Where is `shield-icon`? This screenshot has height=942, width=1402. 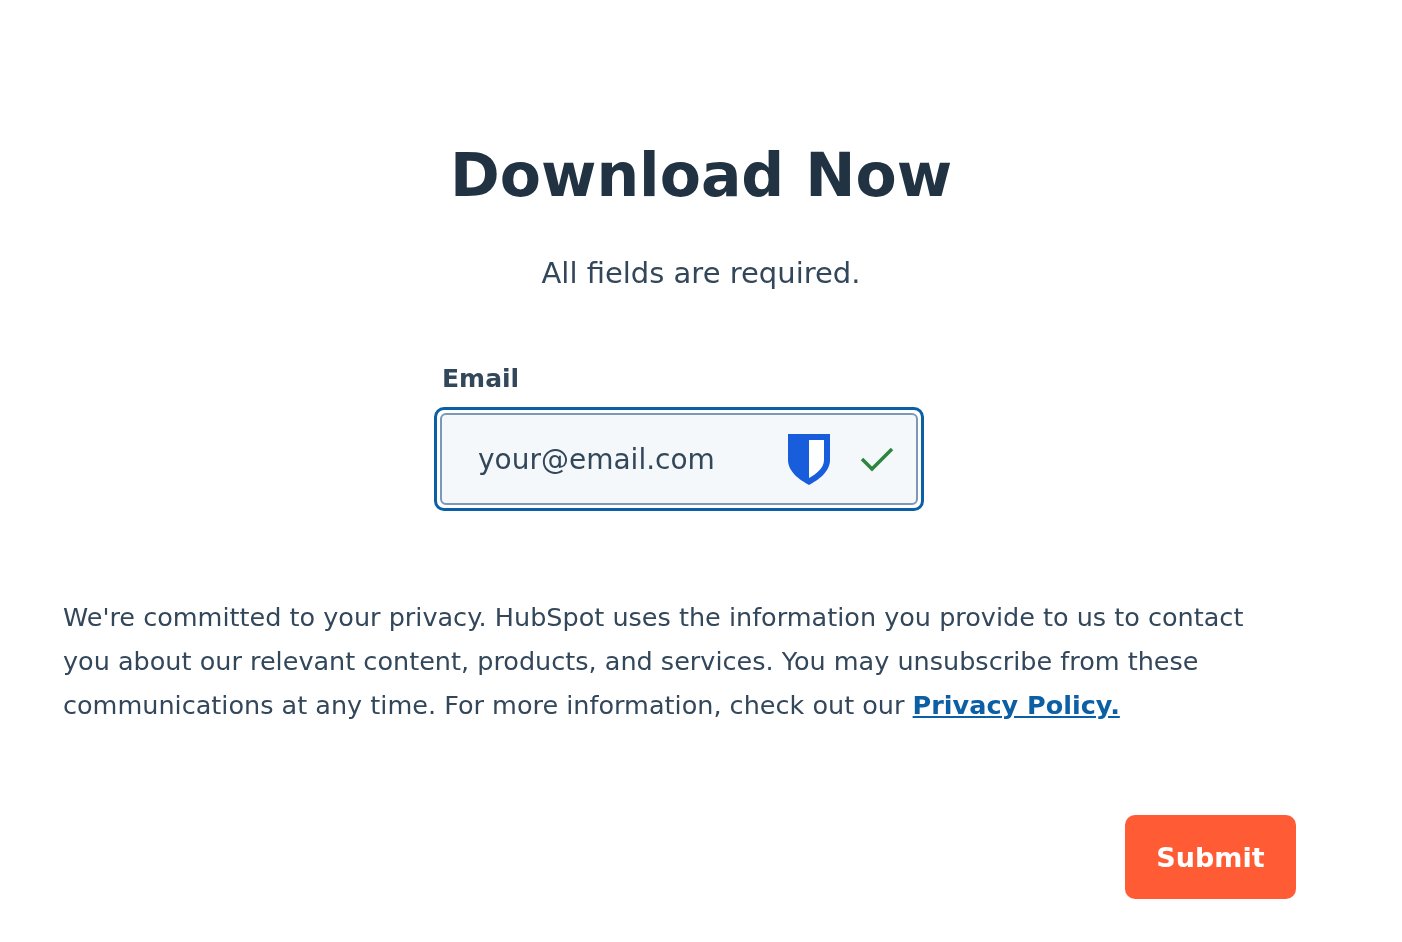 shield-icon is located at coordinates (809, 459).